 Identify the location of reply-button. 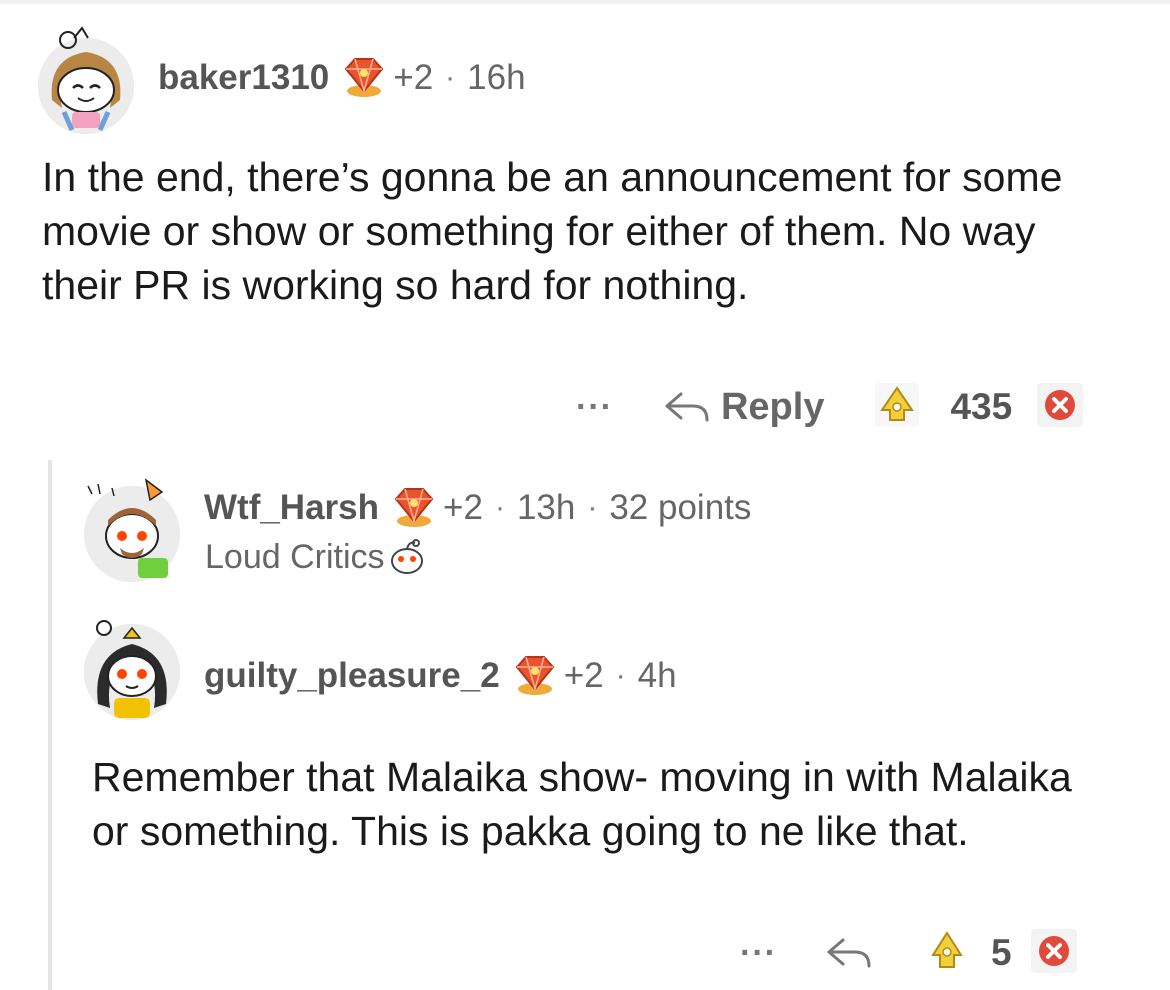
(849, 953).